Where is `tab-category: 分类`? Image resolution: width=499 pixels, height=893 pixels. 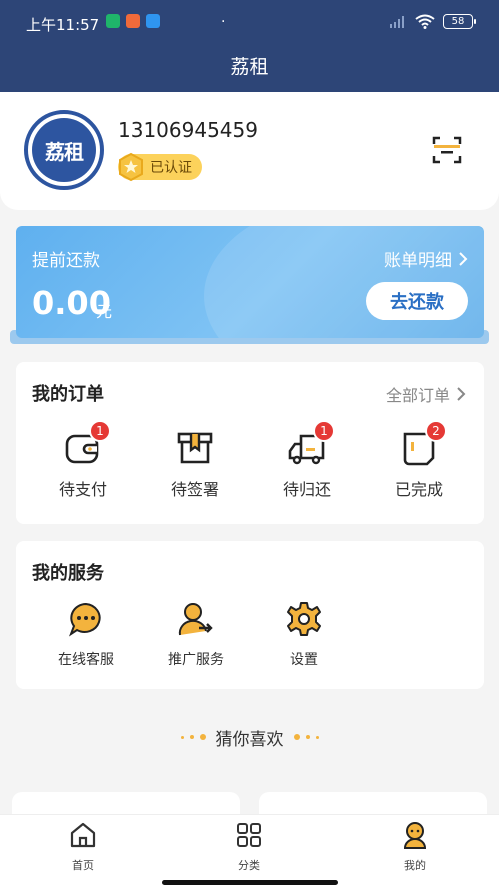 tab-category: 分类 is located at coordinates (249, 847).